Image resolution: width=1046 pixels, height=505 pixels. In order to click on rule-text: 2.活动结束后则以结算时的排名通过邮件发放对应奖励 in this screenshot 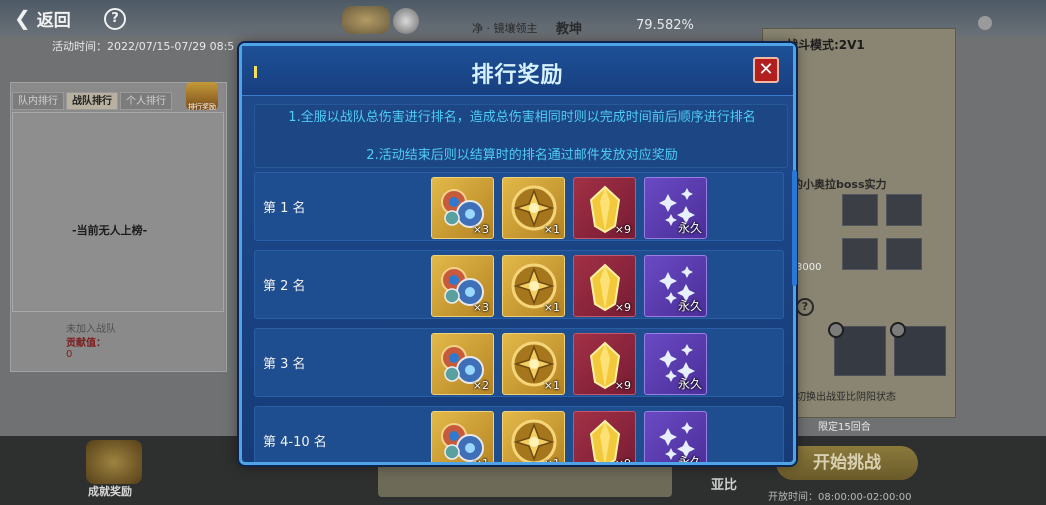, I will do `click(522, 155)`.